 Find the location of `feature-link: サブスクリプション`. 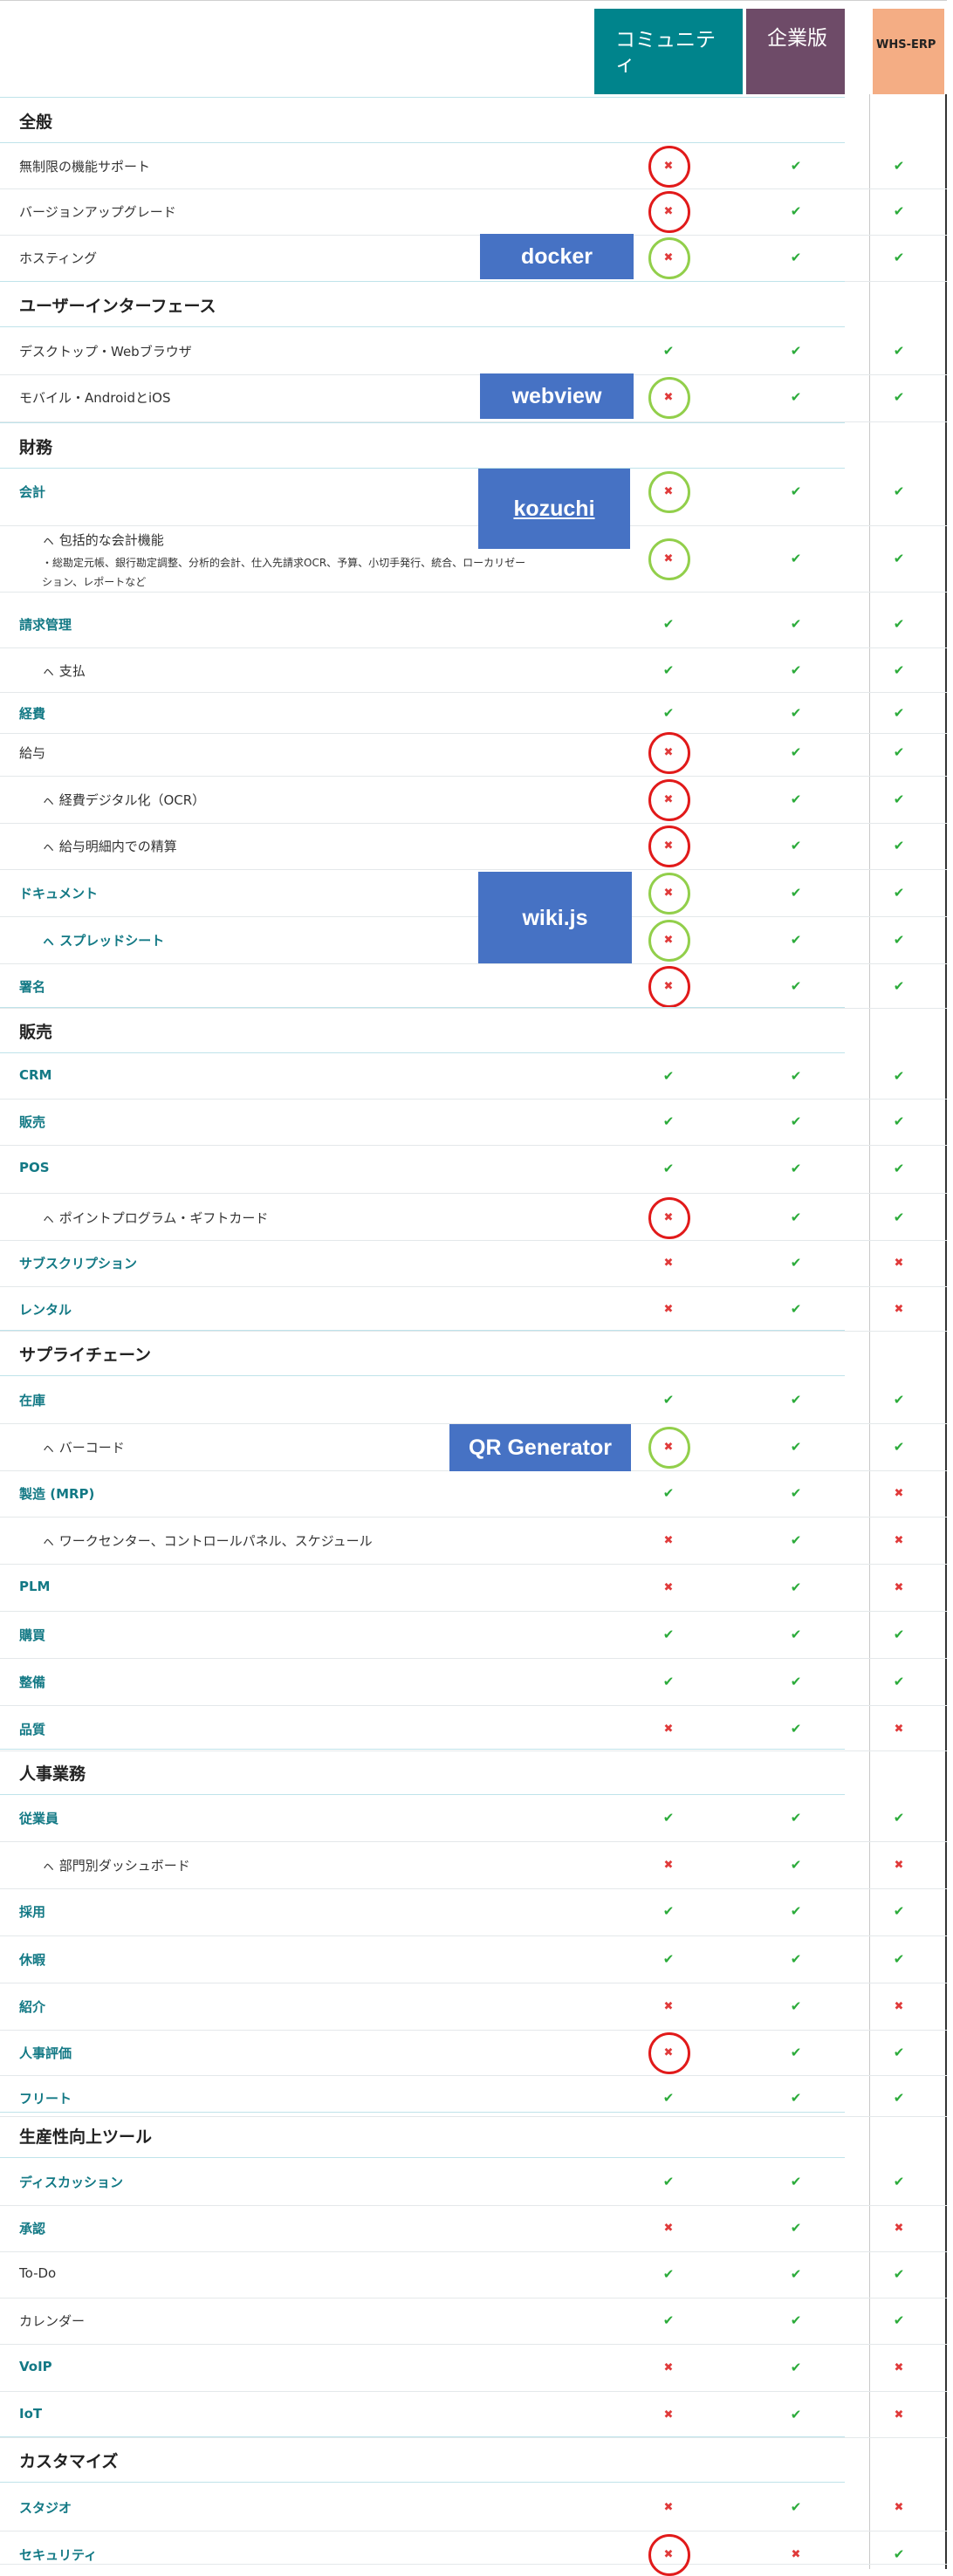

feature-link: サブスクリプション is located at coordinates (78, 1263).